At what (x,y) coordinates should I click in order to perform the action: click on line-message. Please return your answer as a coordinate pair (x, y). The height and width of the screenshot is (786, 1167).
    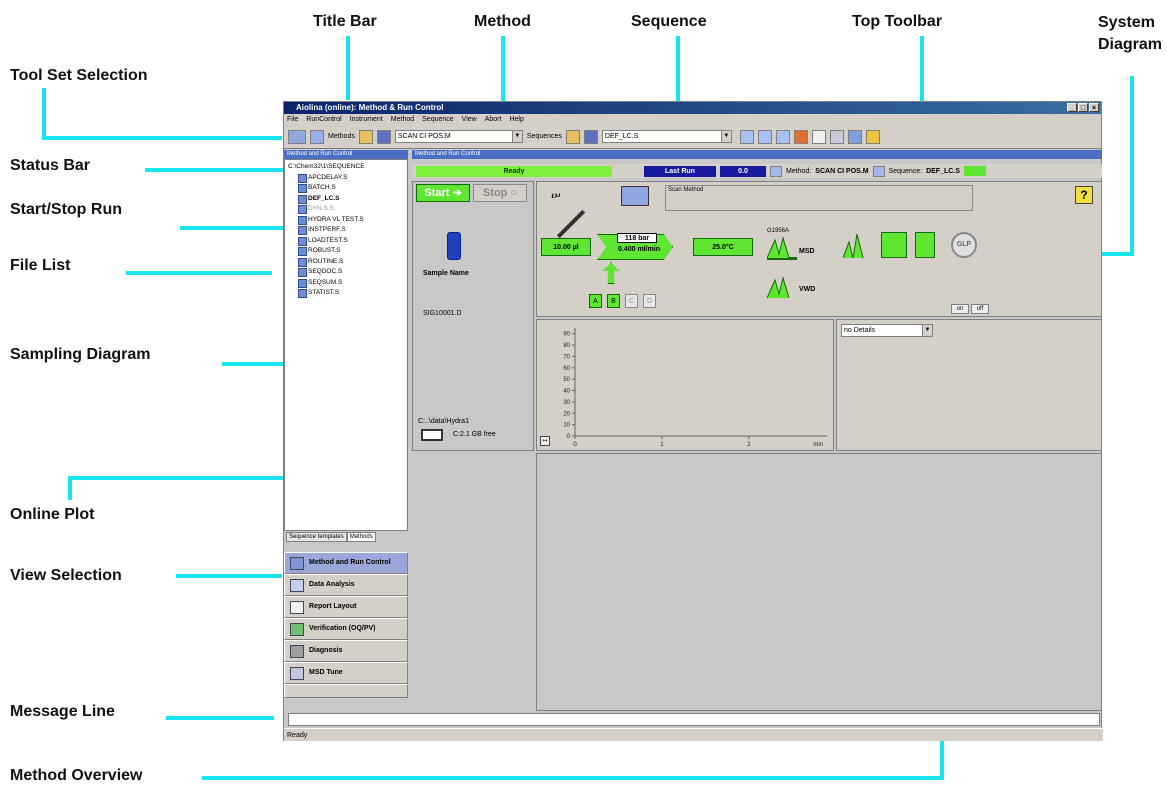
    Looking at the image, I should click on (220, 718).